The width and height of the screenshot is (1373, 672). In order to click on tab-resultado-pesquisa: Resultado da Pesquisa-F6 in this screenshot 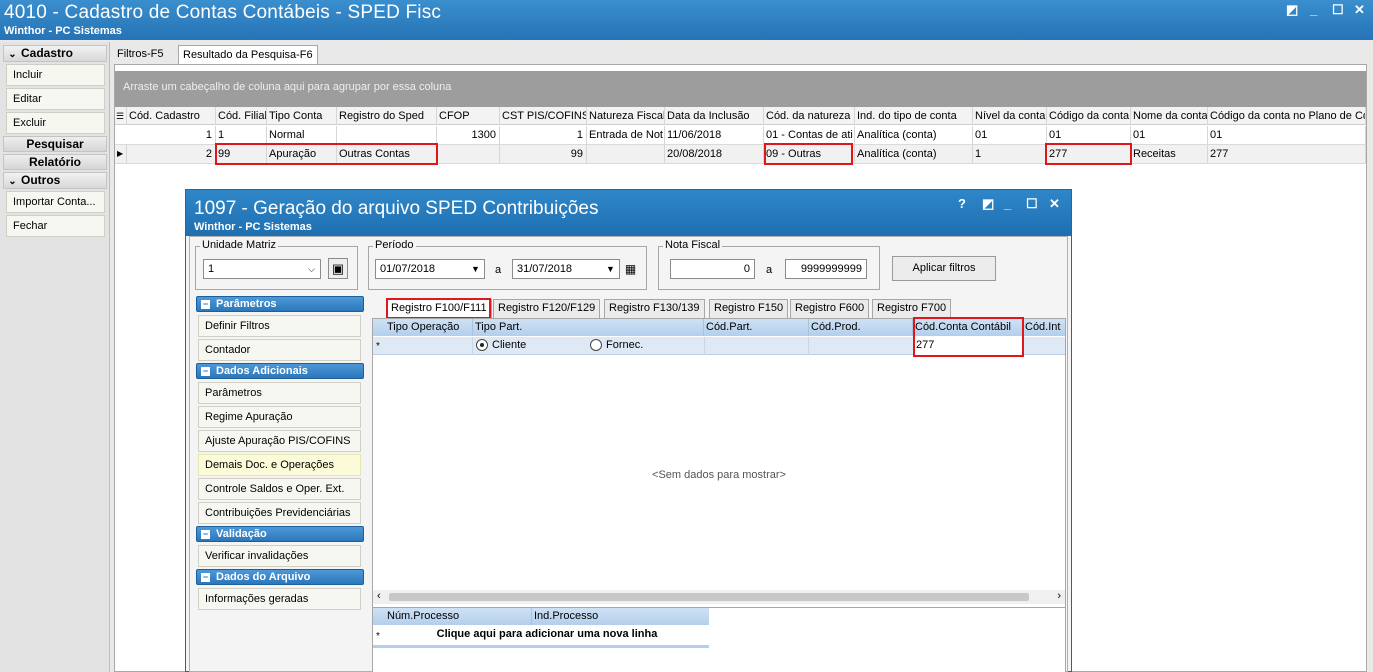, I will do `click(248, 55)`.